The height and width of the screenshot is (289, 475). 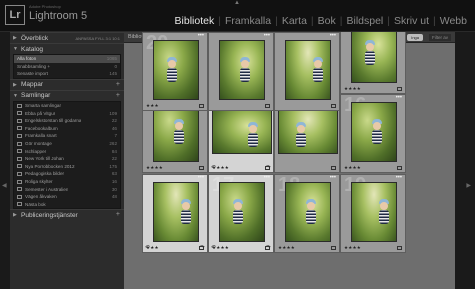 What do you see at coordinates (15, 38) in the screenshot?
I see `triangle-right-icon: ▶` at bounding box center [15, 38].